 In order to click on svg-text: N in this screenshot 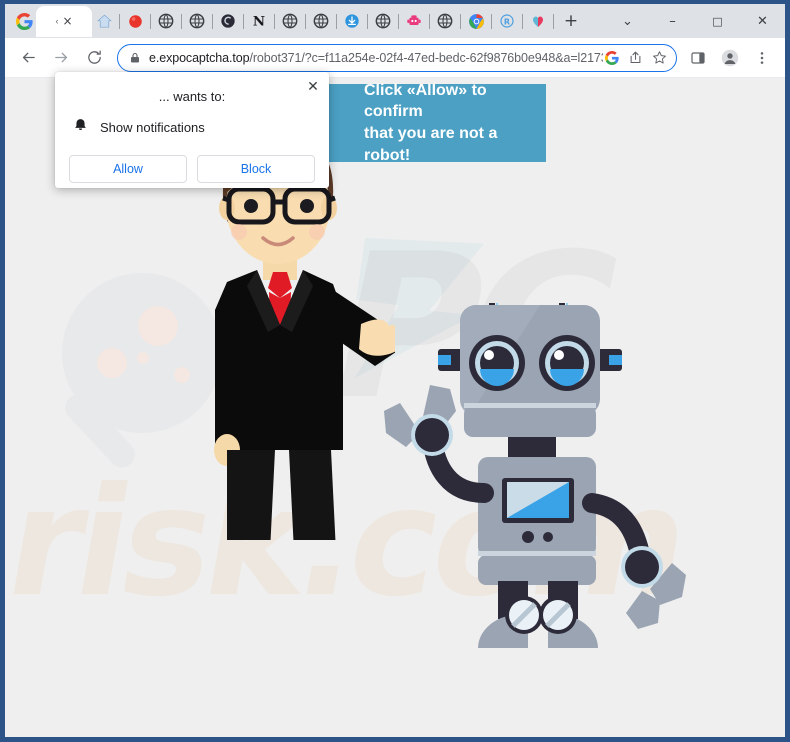, I will do `click(259, 21)`.